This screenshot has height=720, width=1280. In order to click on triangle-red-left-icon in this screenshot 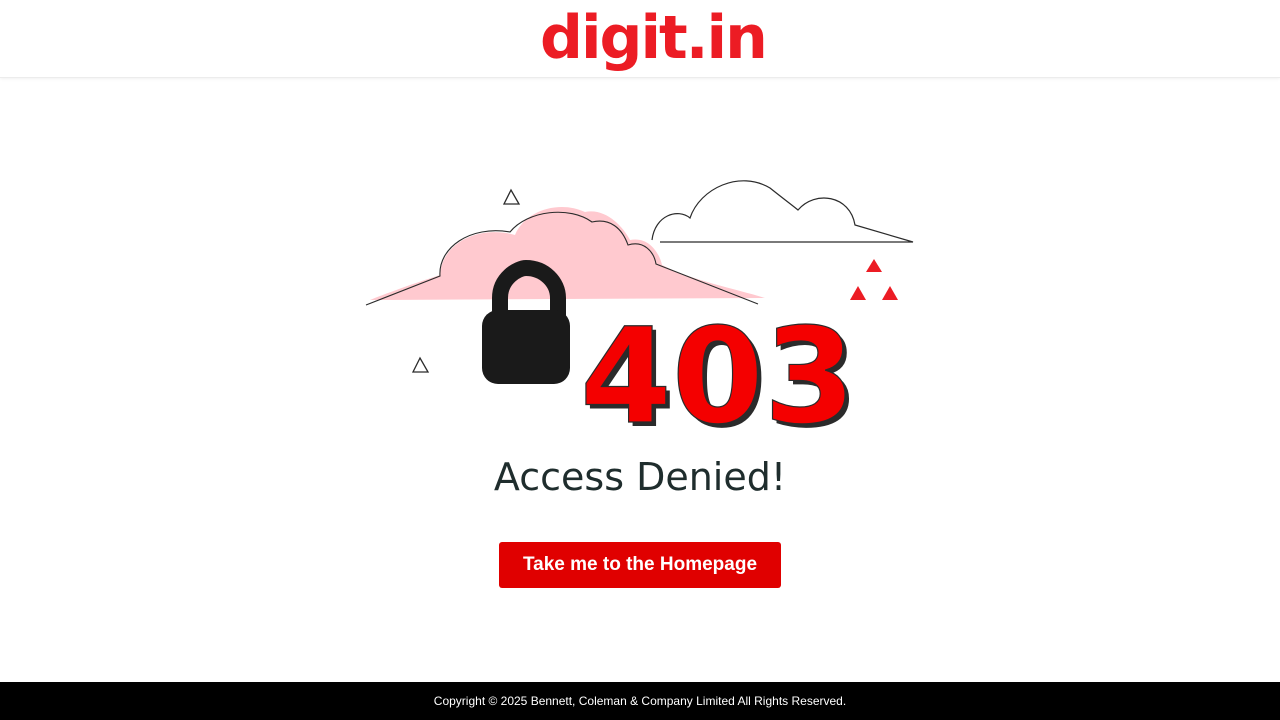, I will do `click(858, 293)`.